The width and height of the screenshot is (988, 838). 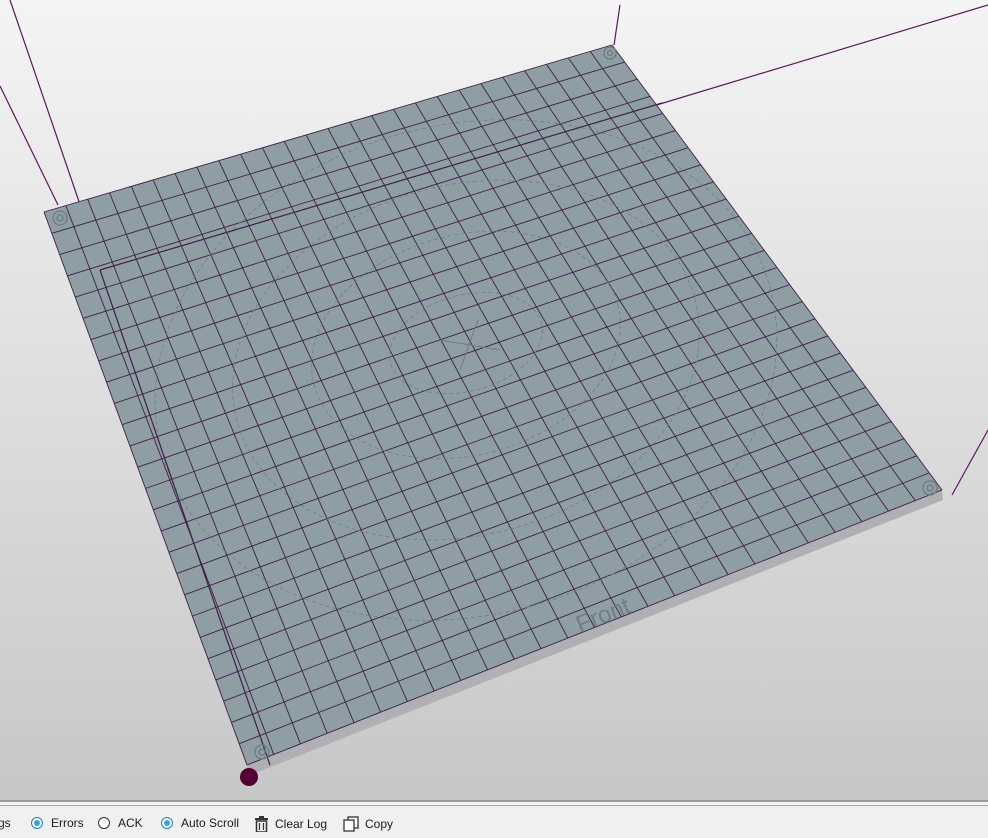 What do you see at coordinates (494, 822) in the screenshot?
I see `log-toolbar: gs Errors ACK Auto Scroll Clear Log Copy` at bounding box center [494, 822].